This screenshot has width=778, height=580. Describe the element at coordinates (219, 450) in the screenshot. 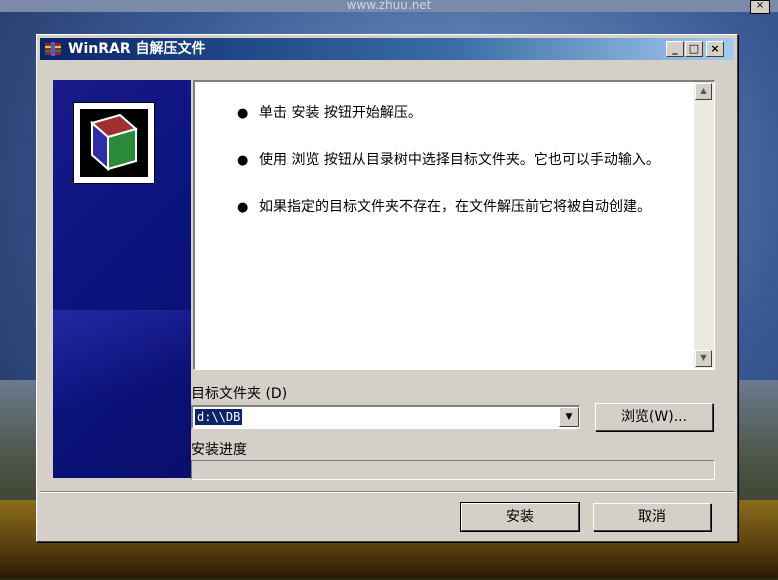

I see `progress-label: 安装进度` at that location.